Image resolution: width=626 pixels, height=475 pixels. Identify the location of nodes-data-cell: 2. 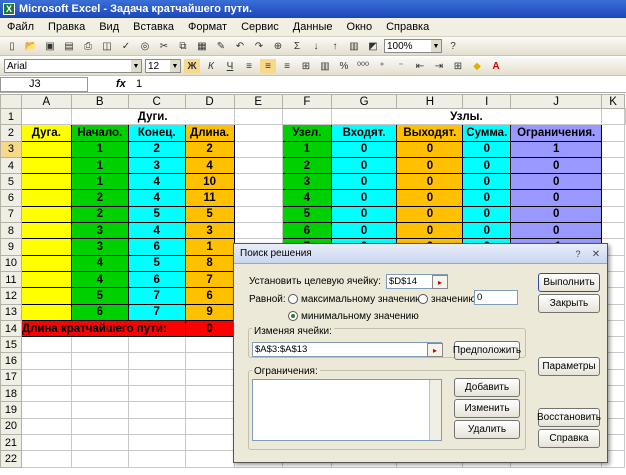
(307, 165).